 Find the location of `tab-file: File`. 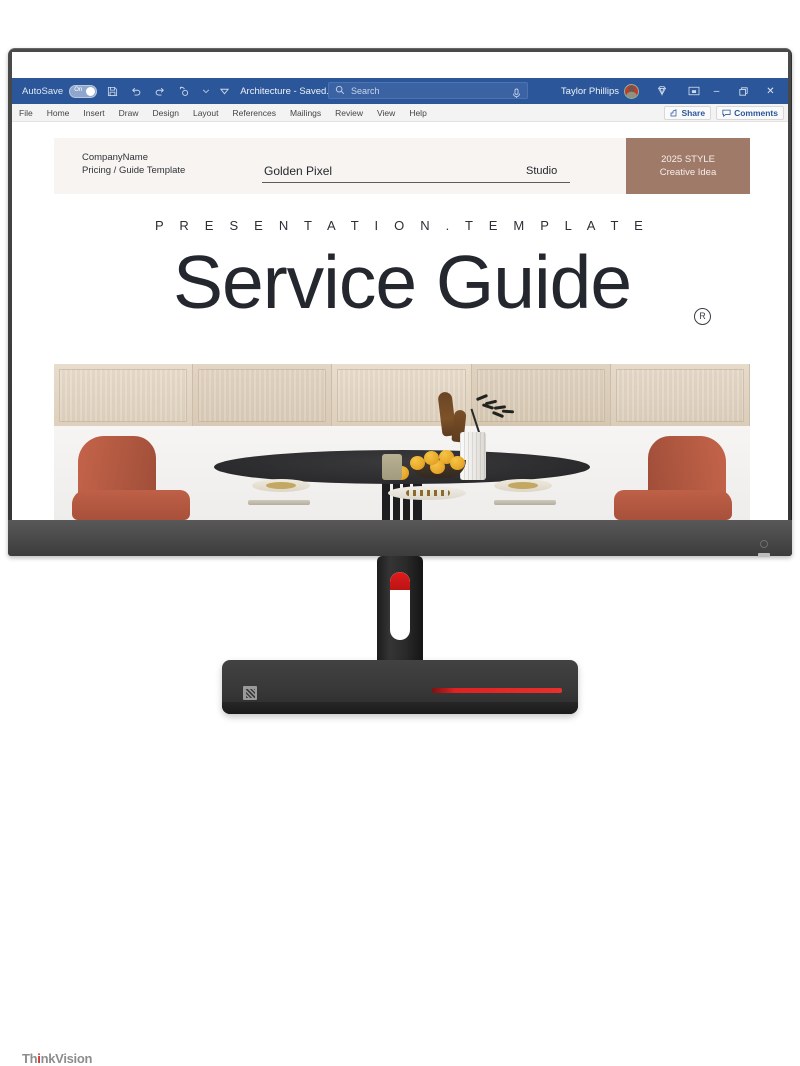

tab-file: File is located at coordinates (26, 113).